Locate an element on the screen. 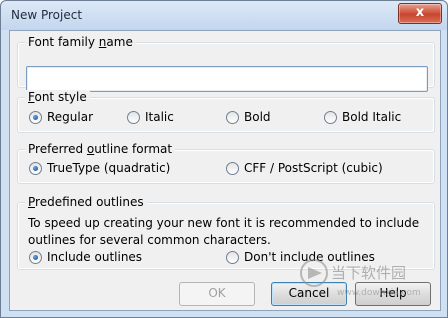 Image resolution: width=448 pixels, height=318 pixels. cancel-button: Cancel is located at coordinates (309, 294).